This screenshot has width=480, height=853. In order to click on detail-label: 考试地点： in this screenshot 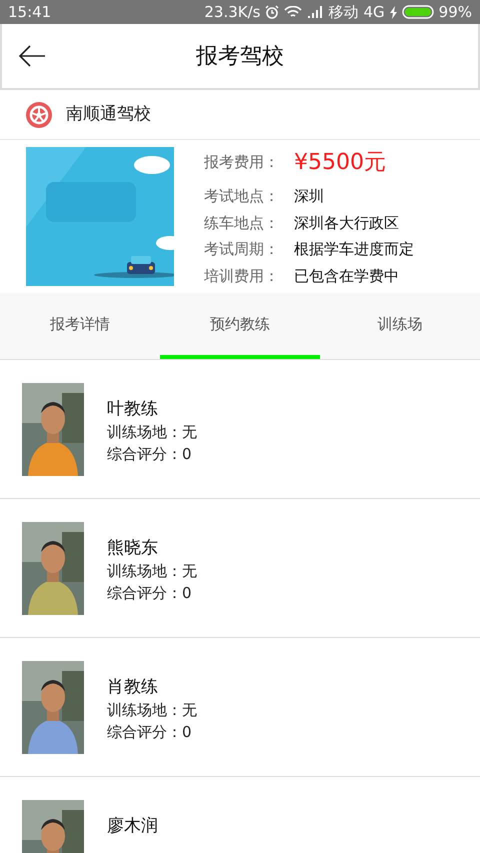, I will do `click(242, 196)`.